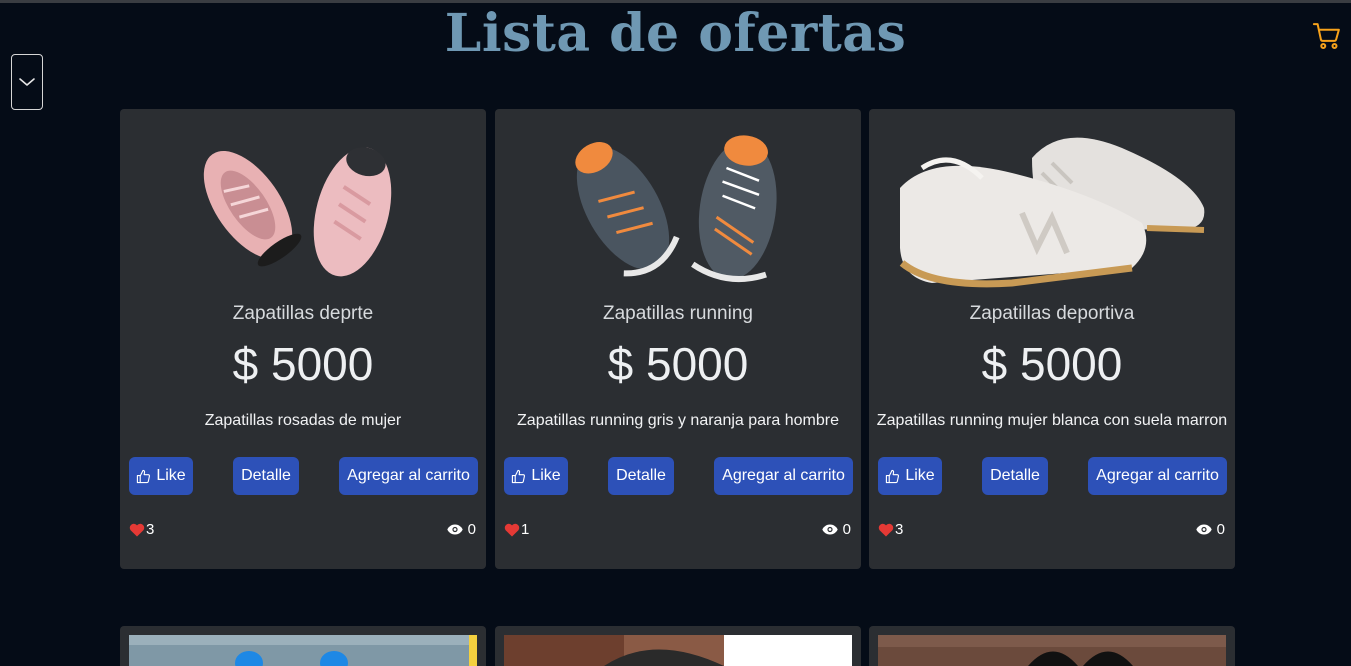  What do you see at coordinates (1052, 313) in the screenshot?
I see `product-name: Zapatillas deportiva` at bounding box center [1052, 313].